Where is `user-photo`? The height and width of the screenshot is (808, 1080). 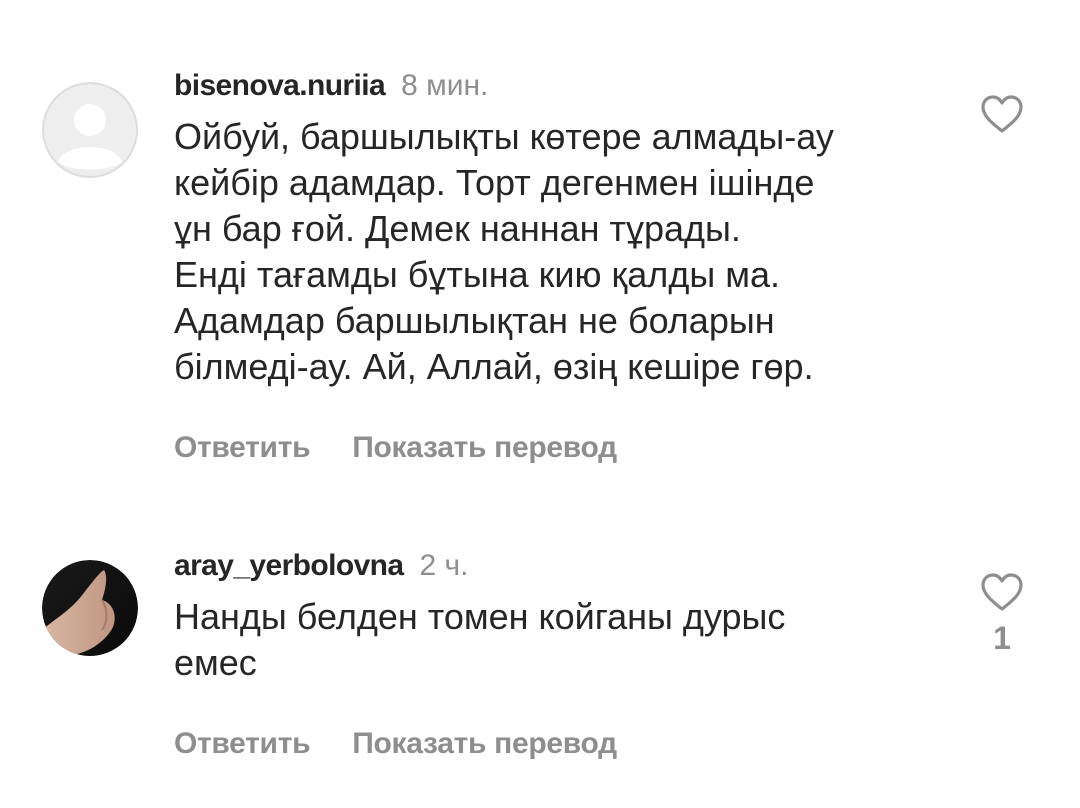
user-photo is located at coordinates (90, 608).